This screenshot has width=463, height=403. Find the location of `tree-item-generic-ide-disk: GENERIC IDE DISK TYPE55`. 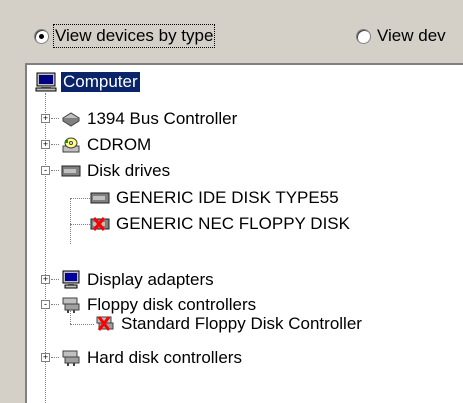

tree-item-generic-ide-disk: GENERIC IDE DISK TYPE55 is located at coordinates (215, 198).